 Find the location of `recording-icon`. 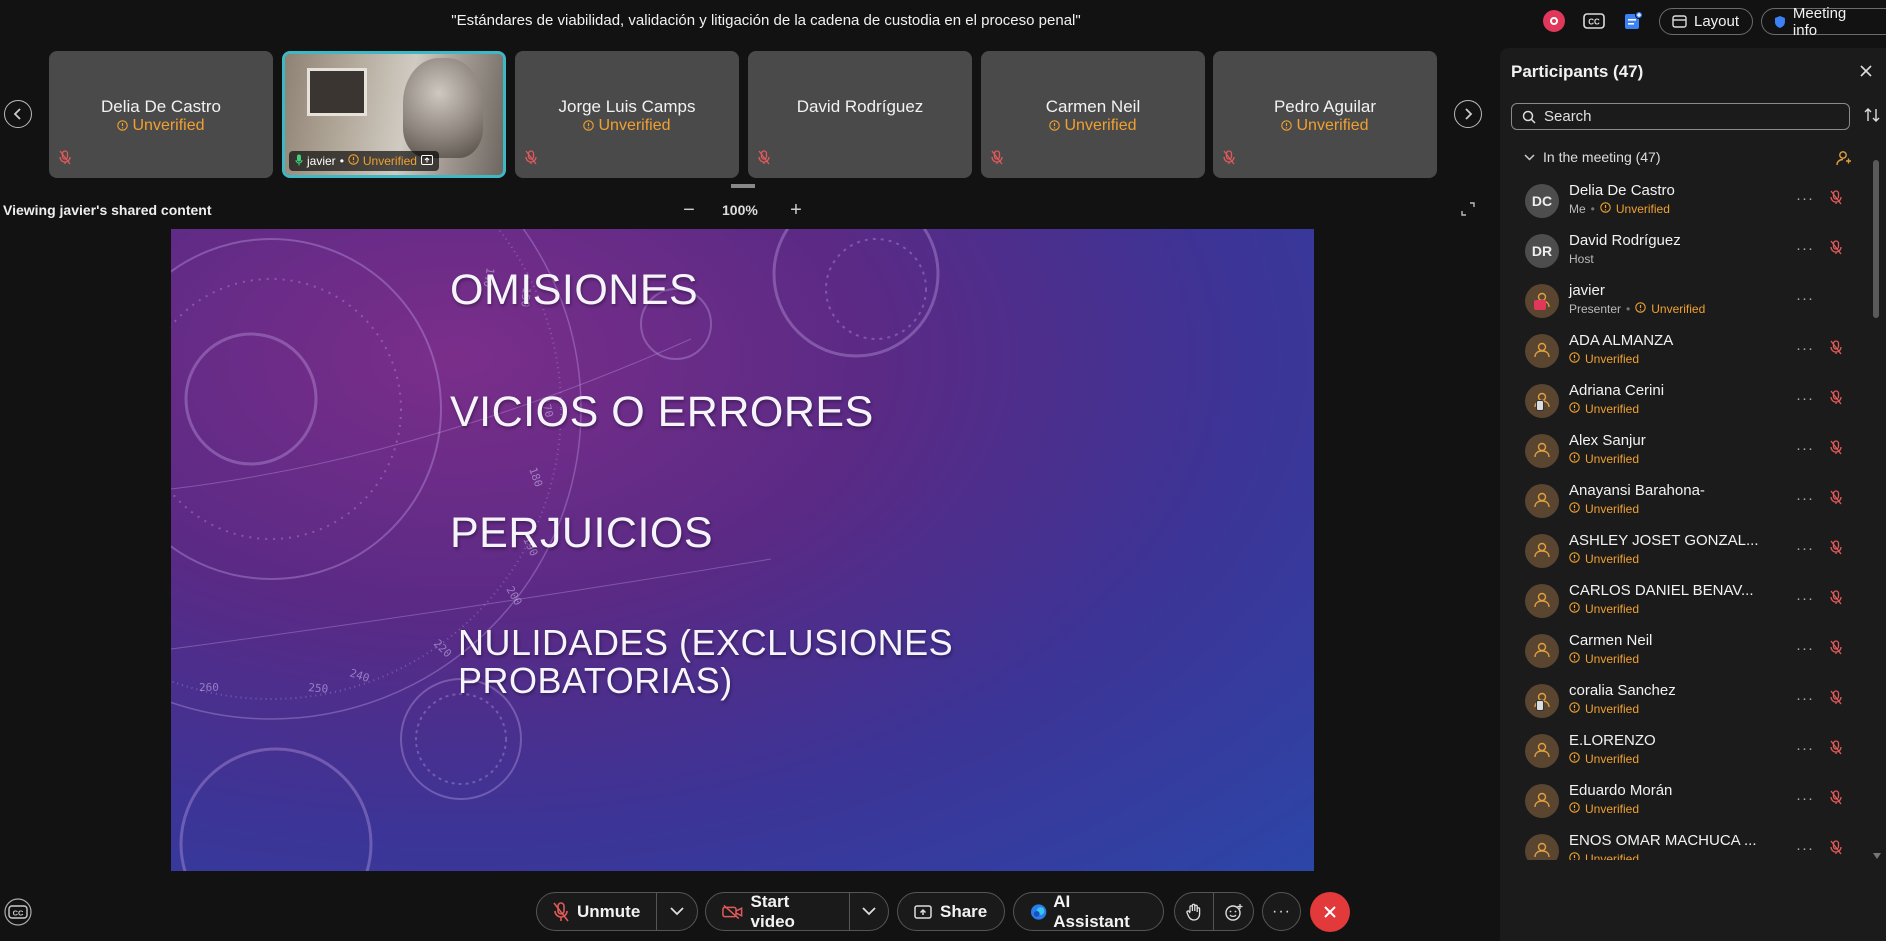

recording-icon is located at coordinates (1554, 21).